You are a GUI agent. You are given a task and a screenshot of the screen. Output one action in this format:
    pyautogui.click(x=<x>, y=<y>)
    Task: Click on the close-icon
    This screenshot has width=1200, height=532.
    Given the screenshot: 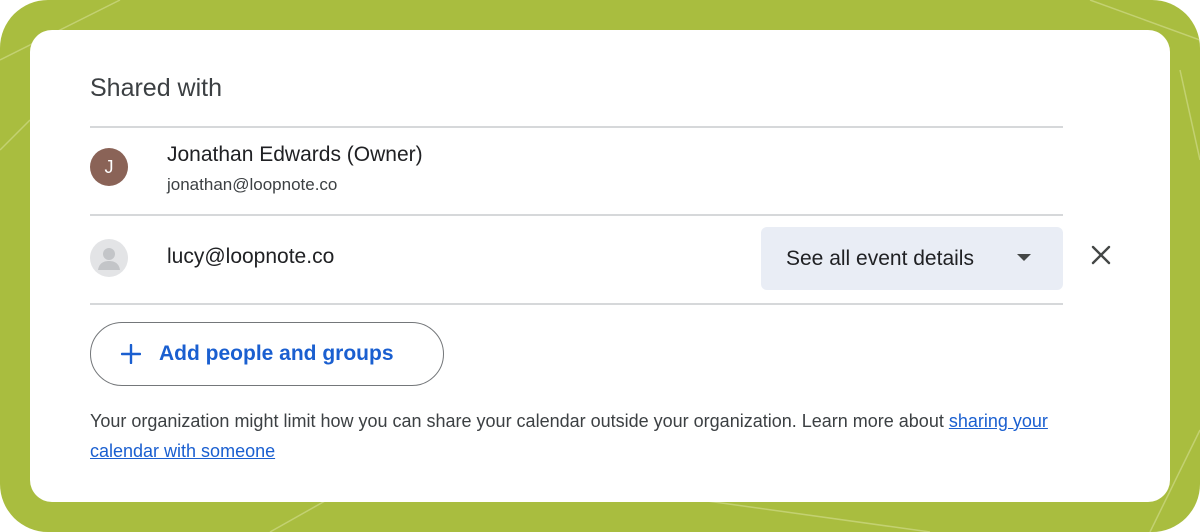 What is the action you would take?
    pyautogui.click(x=1101, y=255)
    